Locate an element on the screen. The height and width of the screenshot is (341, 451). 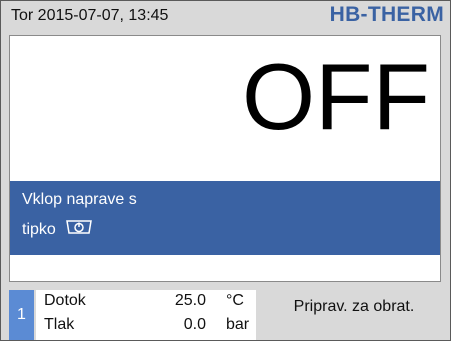
power-key-icon is located at coordinates (79, 227).